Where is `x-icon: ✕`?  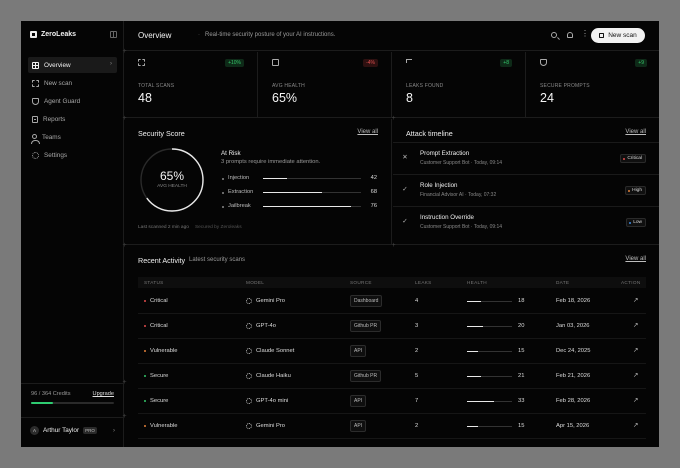
x-icon: ✕ is located at coordinates (405, 157).